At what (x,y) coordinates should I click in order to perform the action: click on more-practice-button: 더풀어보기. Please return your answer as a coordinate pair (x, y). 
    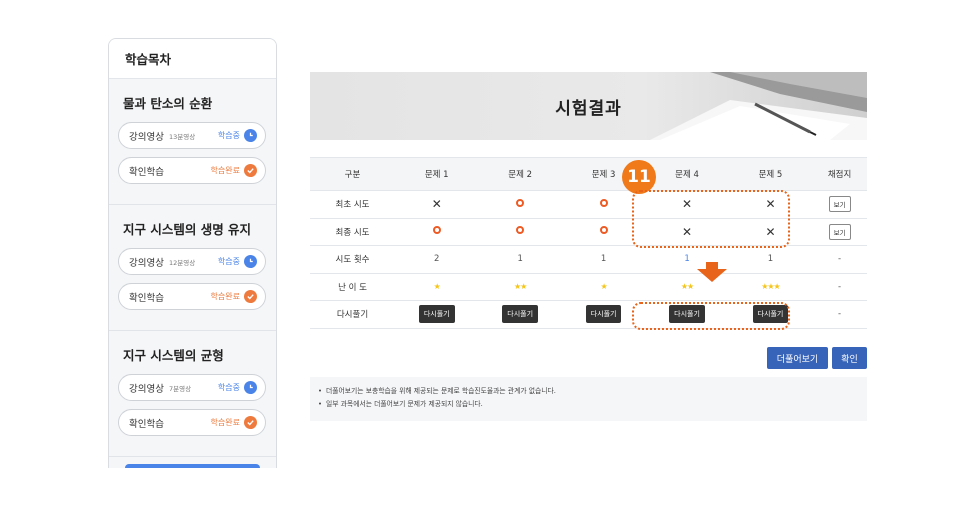
    Looking at the image, I should click on (797, 358).